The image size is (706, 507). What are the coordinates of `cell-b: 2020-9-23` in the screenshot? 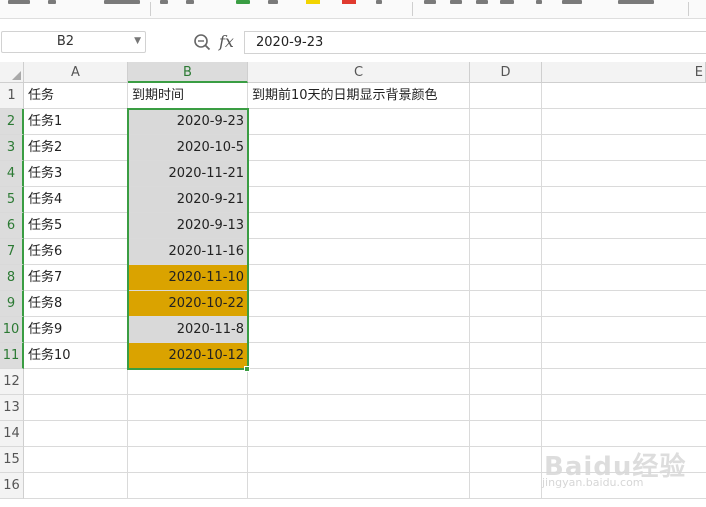 It's located at (188, 122).